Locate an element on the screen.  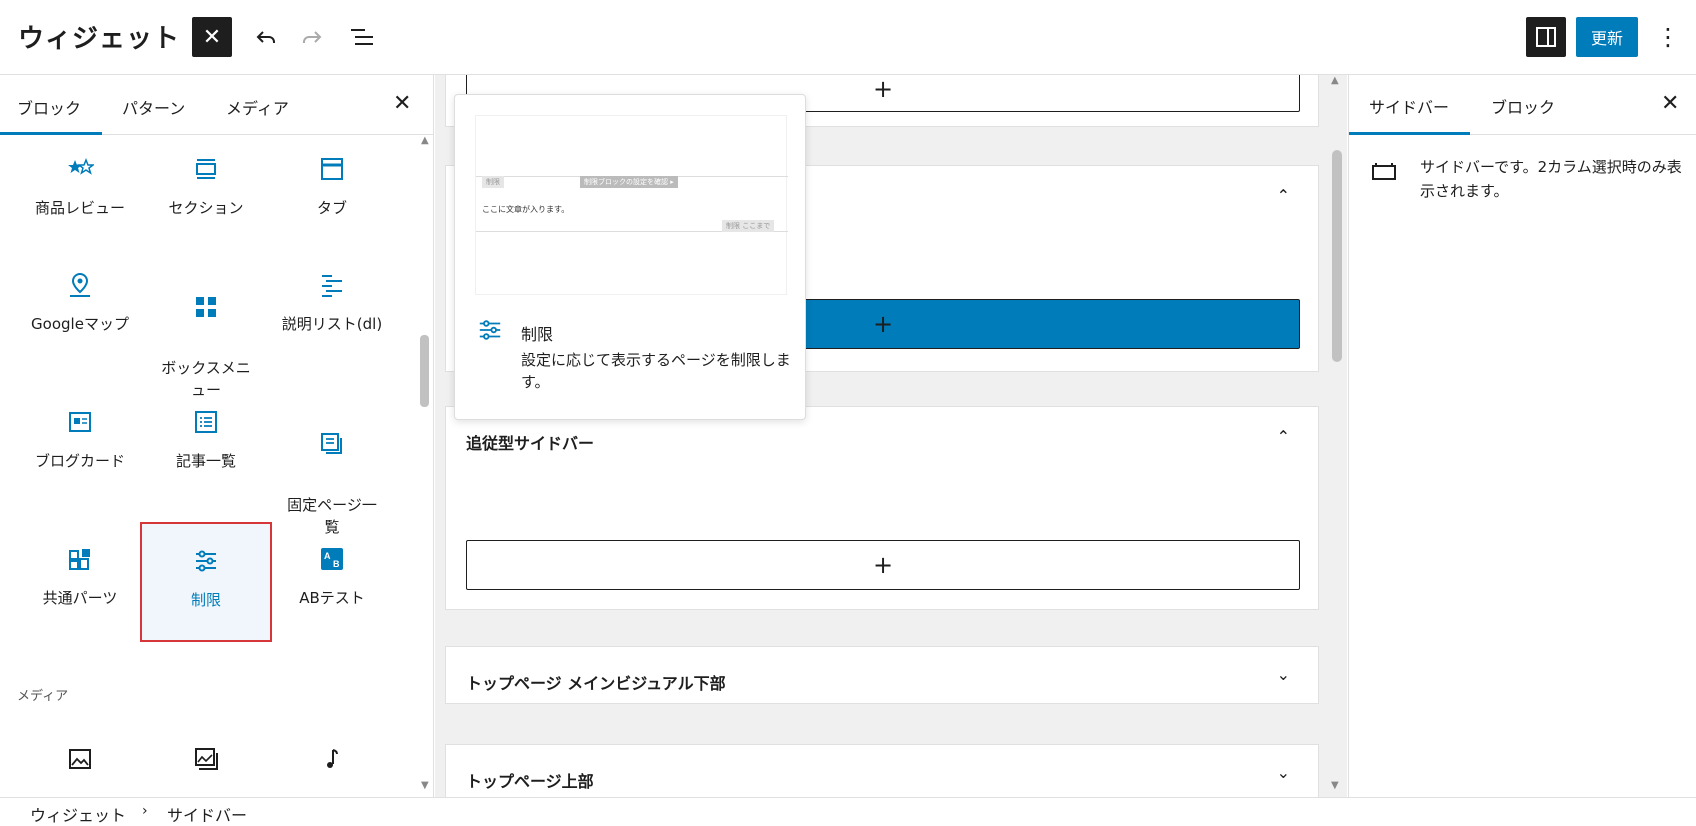
tab-sidebar: サイドバー is located at coordinates (1409, 106).